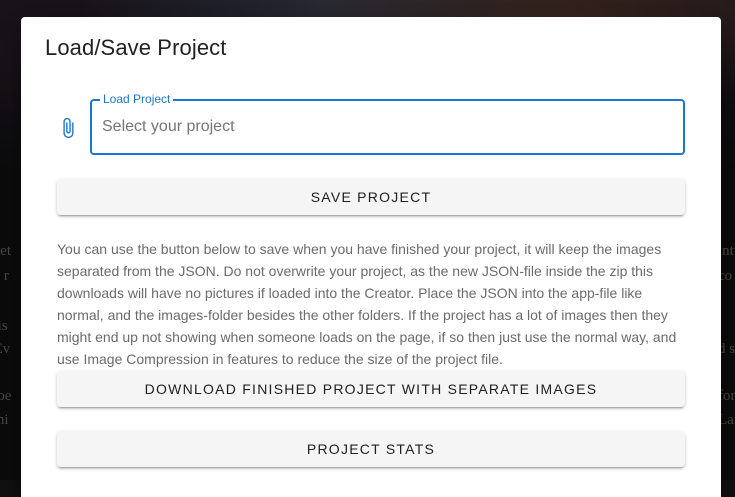 The height and width of the screenshot is (497, 735). I want to click on project-stats-button: PROJECT STATS, so click(371, 449).